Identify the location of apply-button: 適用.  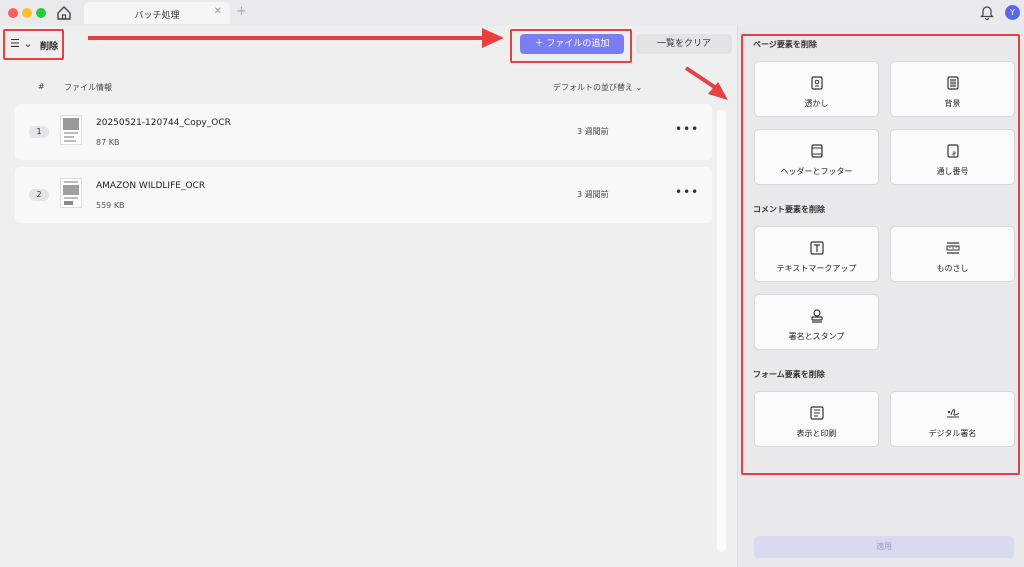
(884, 547).